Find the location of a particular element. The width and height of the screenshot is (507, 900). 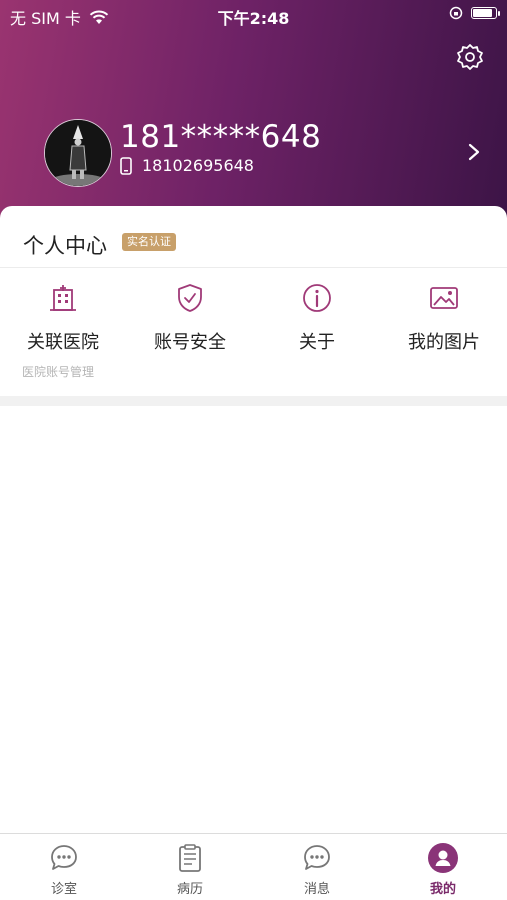

phone-number: 18102695648 is located at coordinates (198, 165).